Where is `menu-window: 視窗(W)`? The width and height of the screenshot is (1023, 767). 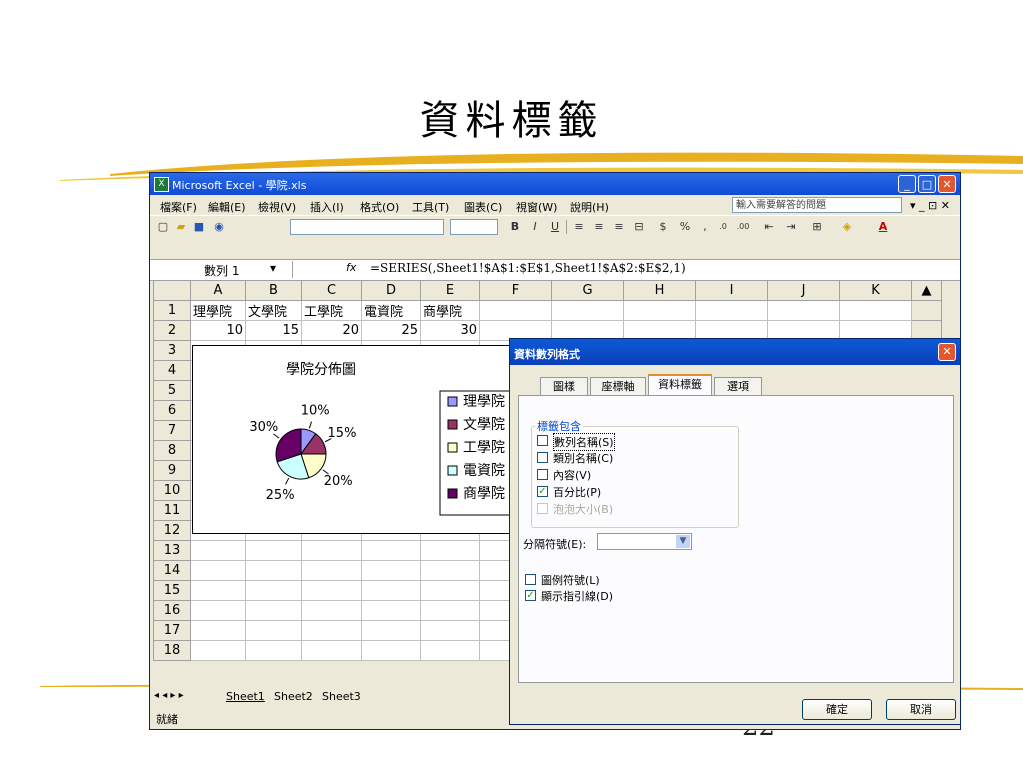
menu-window: 視窗(W) is located at coordinates (536, 207).